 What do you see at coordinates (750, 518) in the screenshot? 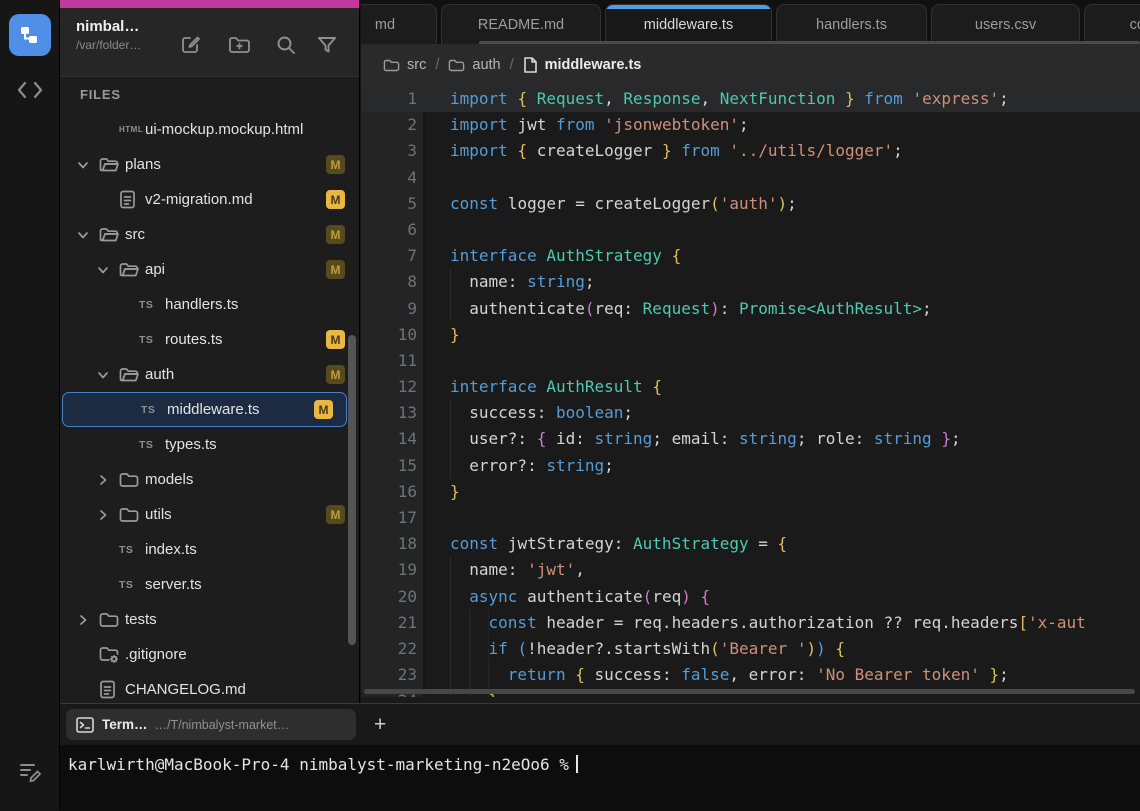
I see `code-line-17: 17` at bounding box center [750, 518].